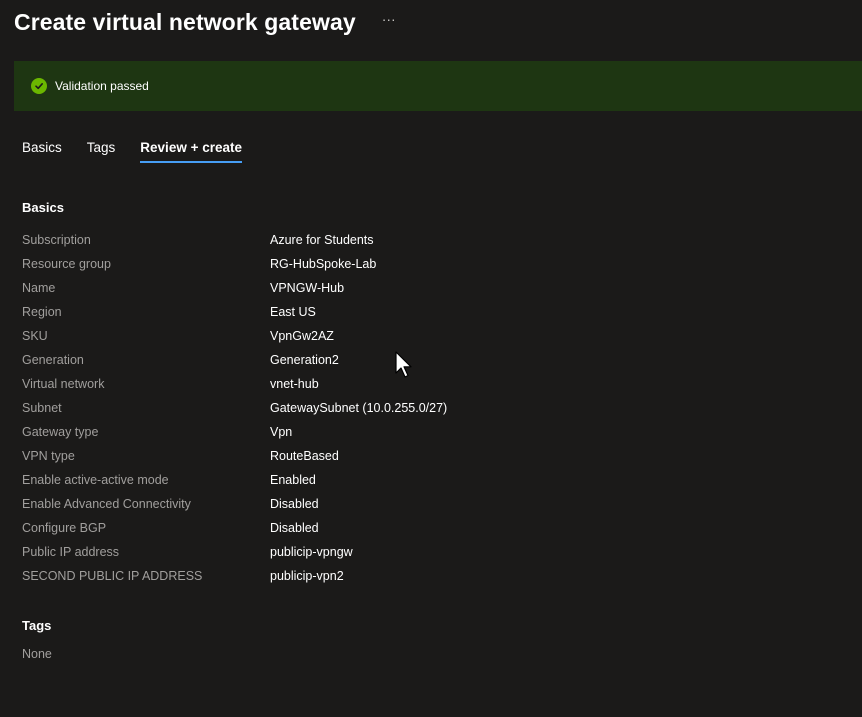  I want to click on check-circle-icon, so click(39, 86).